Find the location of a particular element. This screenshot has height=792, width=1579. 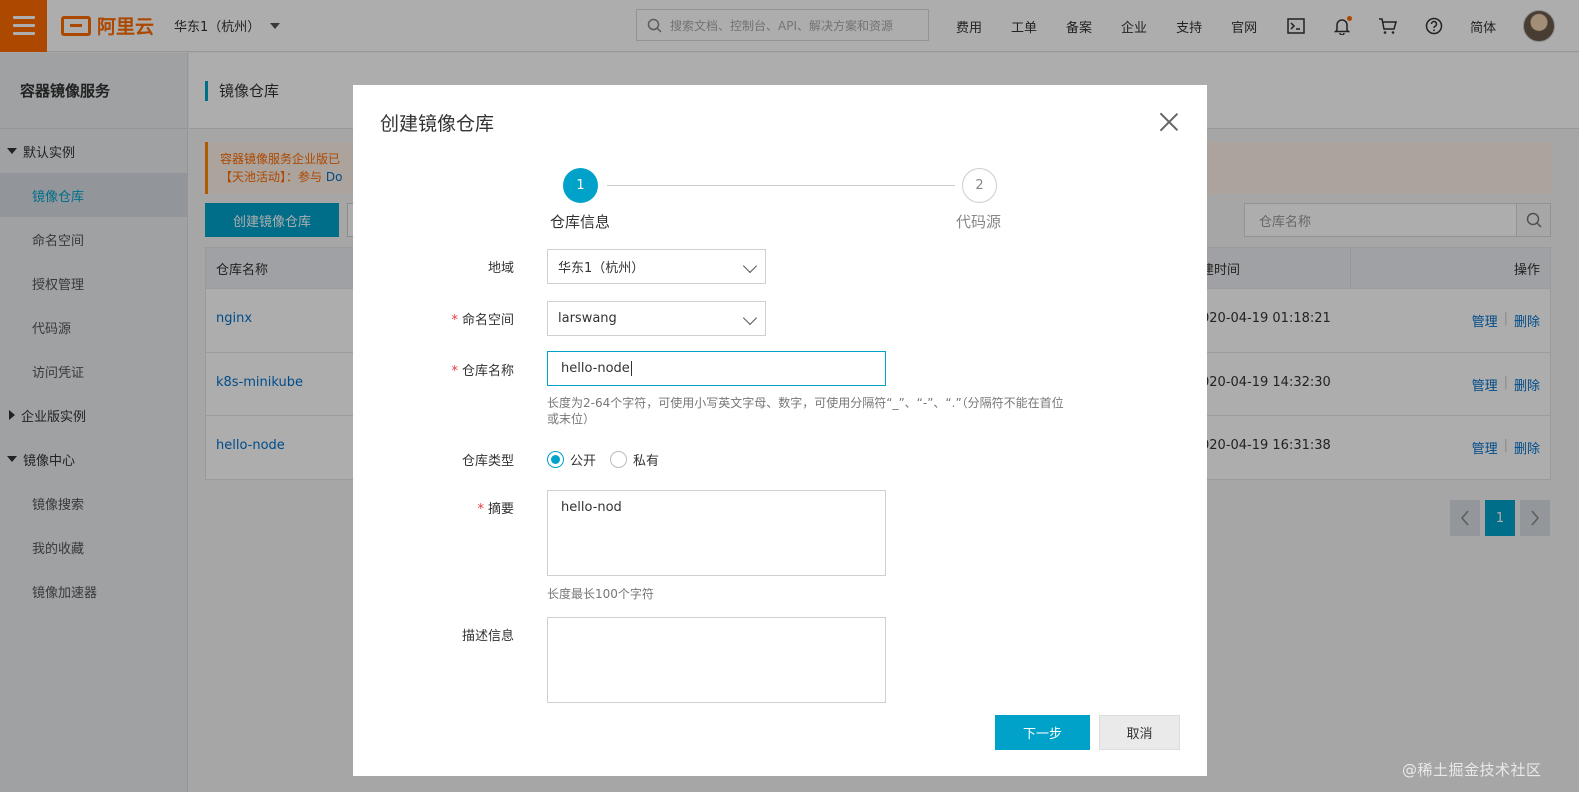

step-1-label: 仓库信息 is located at coordinates (580, 222).